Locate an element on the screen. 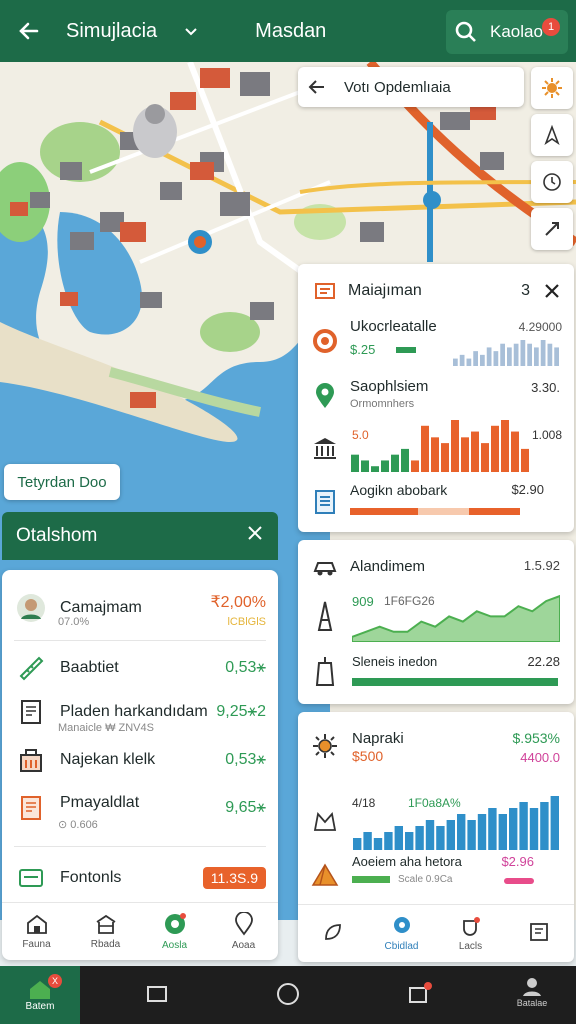  list-item: Baabtiet 0,53⚹ is located at coordinates (141, 668).